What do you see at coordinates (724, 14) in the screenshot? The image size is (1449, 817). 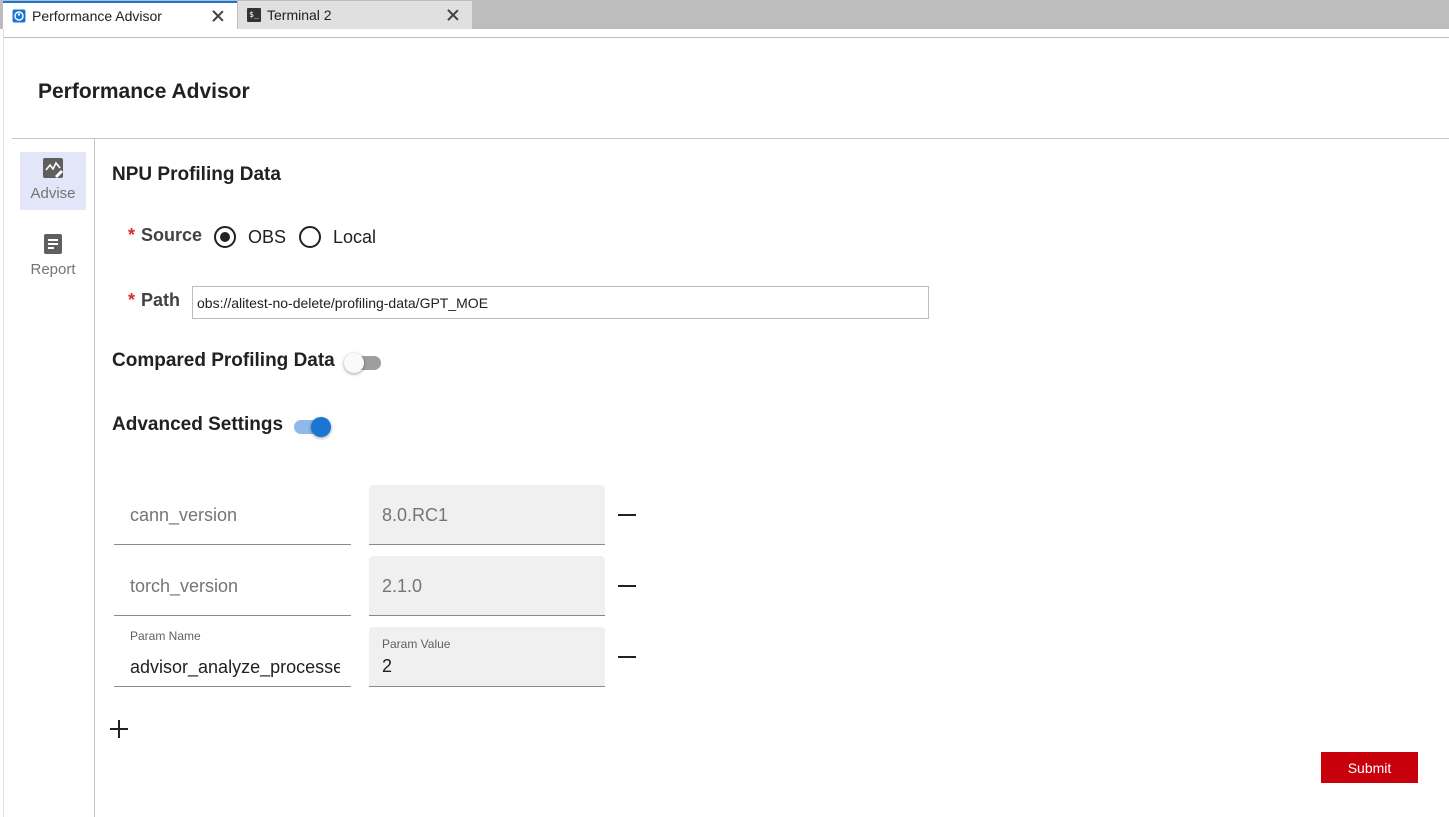 I see `tab-bar: Performance Advisor $_ Terminal 2` at bounding box center [724, 14].